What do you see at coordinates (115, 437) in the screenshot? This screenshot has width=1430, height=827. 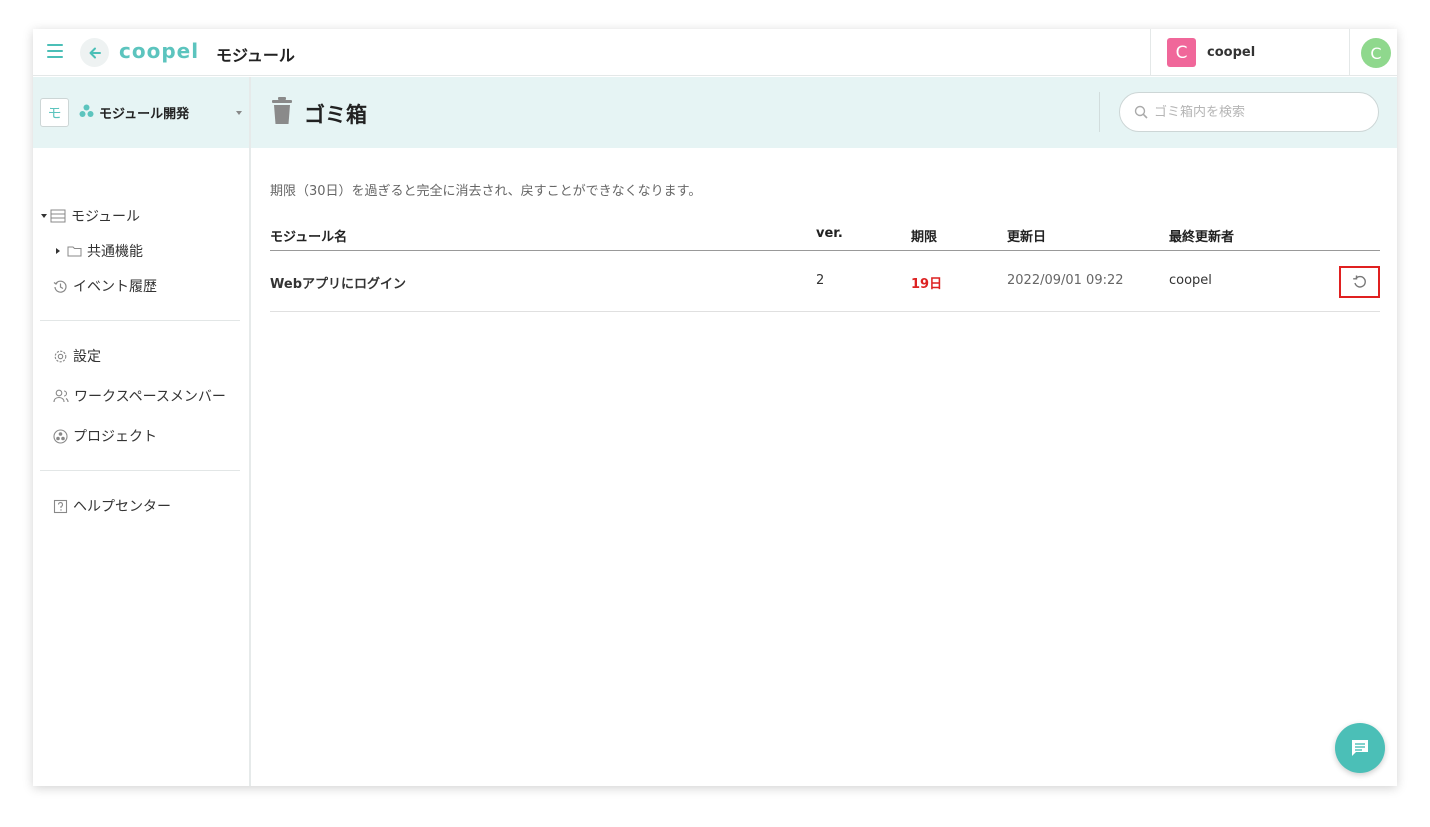 I see `sidebar-item-label: プロジェクト` at bounding box center [115, 437].